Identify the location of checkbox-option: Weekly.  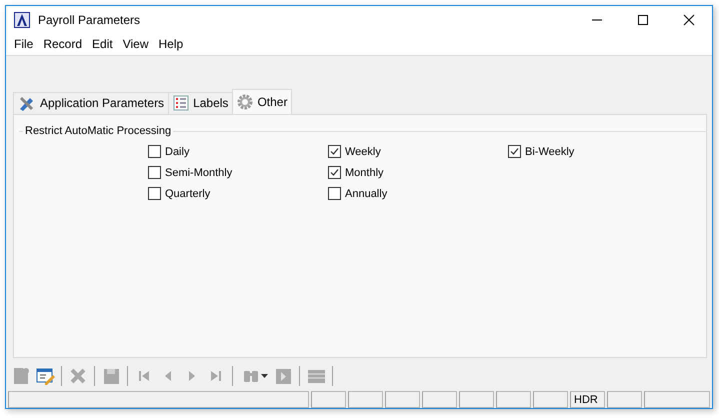
(418, 151).